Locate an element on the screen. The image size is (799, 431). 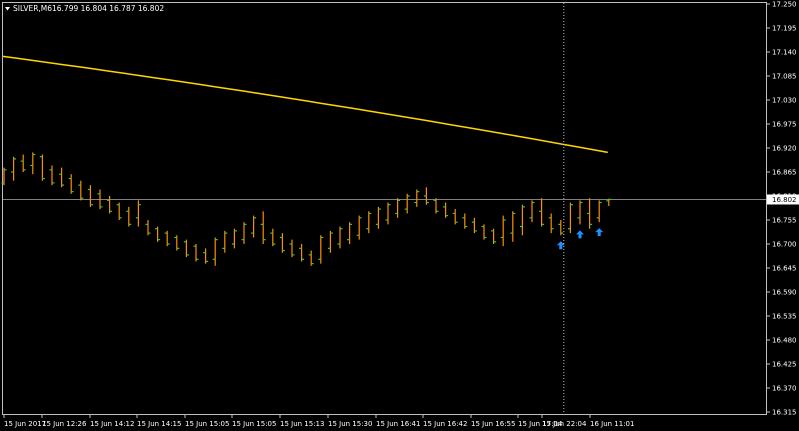
symbol-title: SILVER,M6 is located at coordinates (32, 8).